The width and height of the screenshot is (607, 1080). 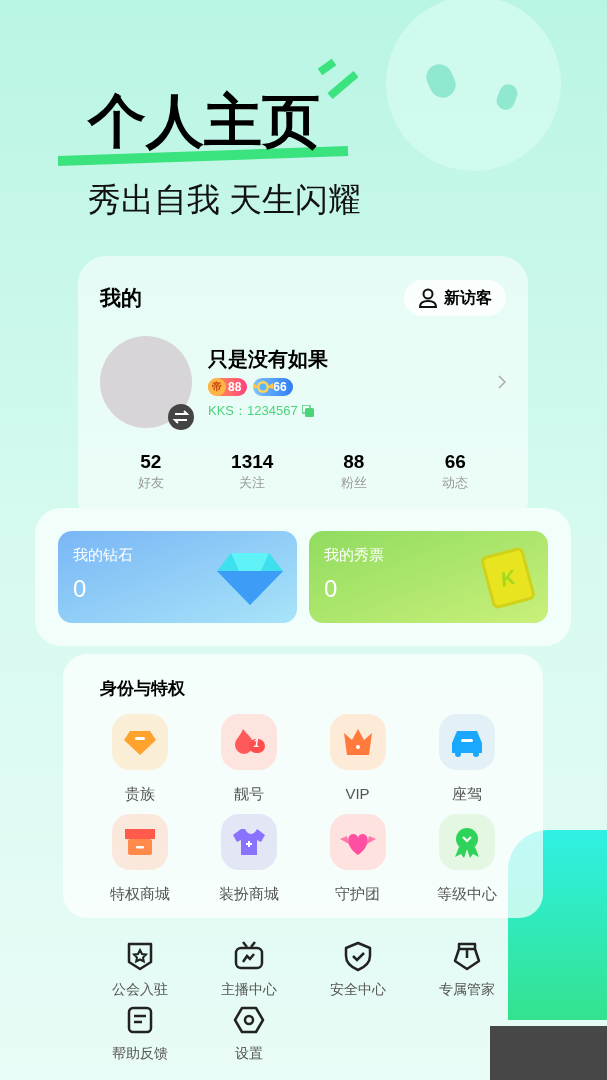 What do you see at coordinates (357, 793) in the screenshot?
I see `privilege-label: VIP` at bounding box center [357, 793].